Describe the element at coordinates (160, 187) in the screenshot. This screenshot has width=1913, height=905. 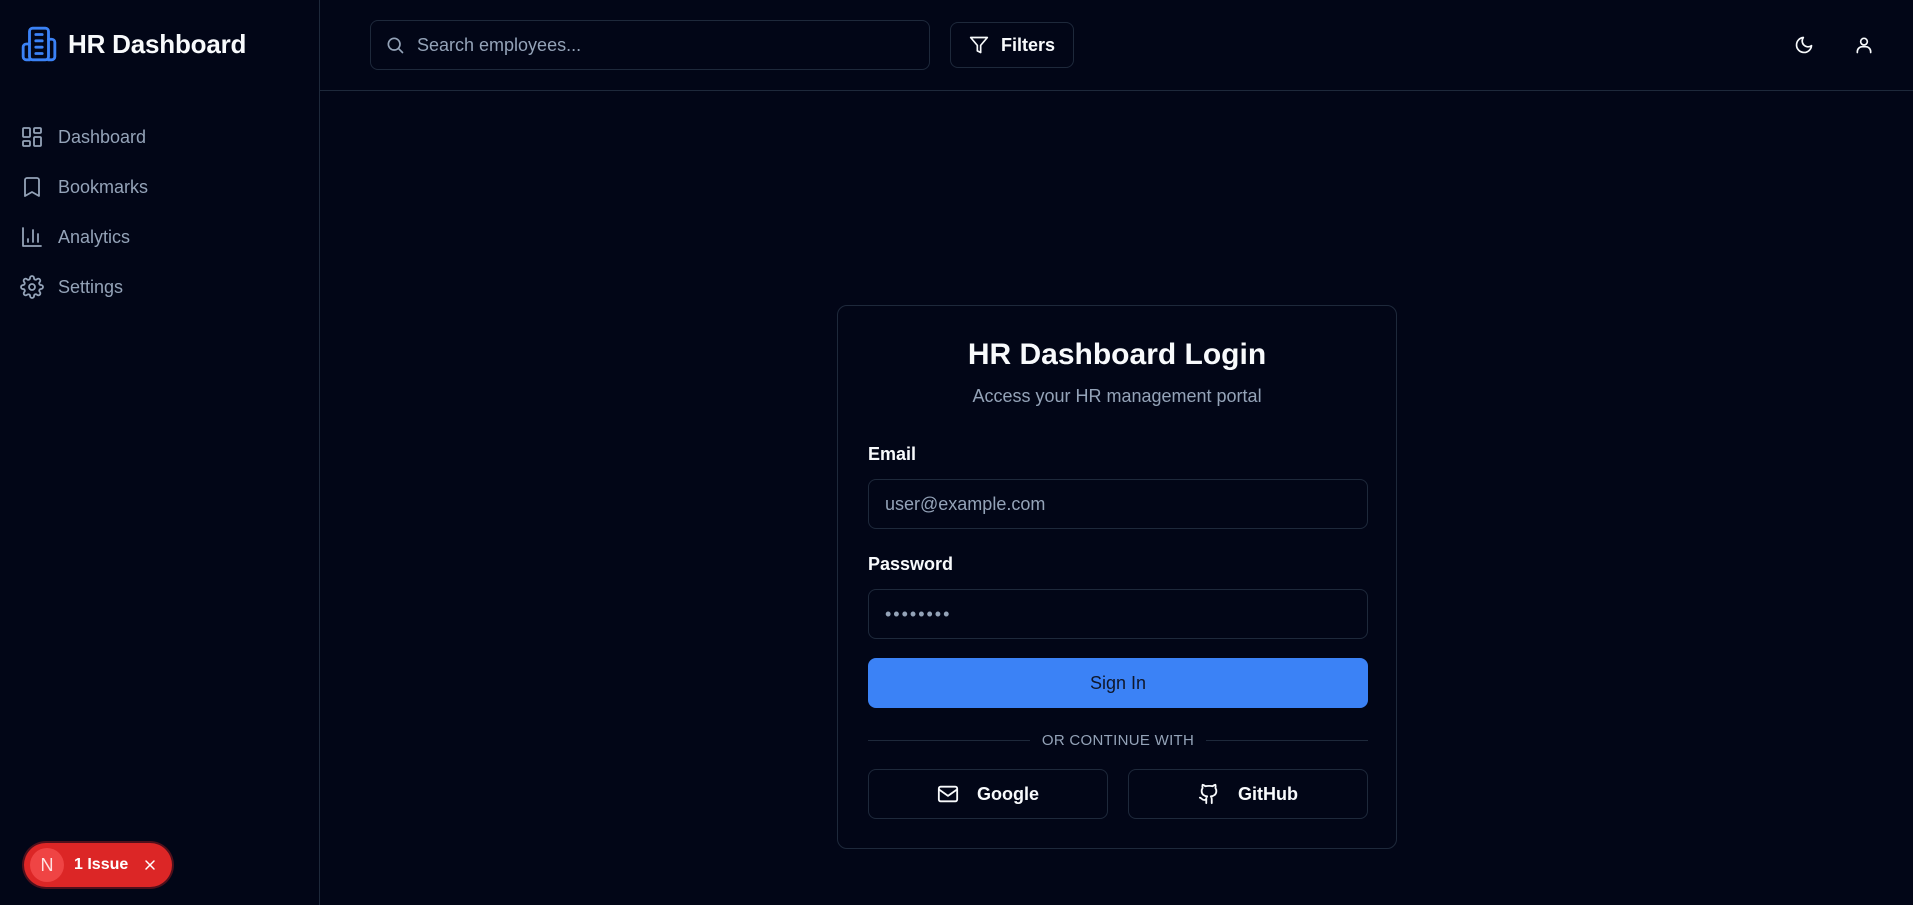
I see `sidebar-item-bookmarks: Bookmarks` at that location.